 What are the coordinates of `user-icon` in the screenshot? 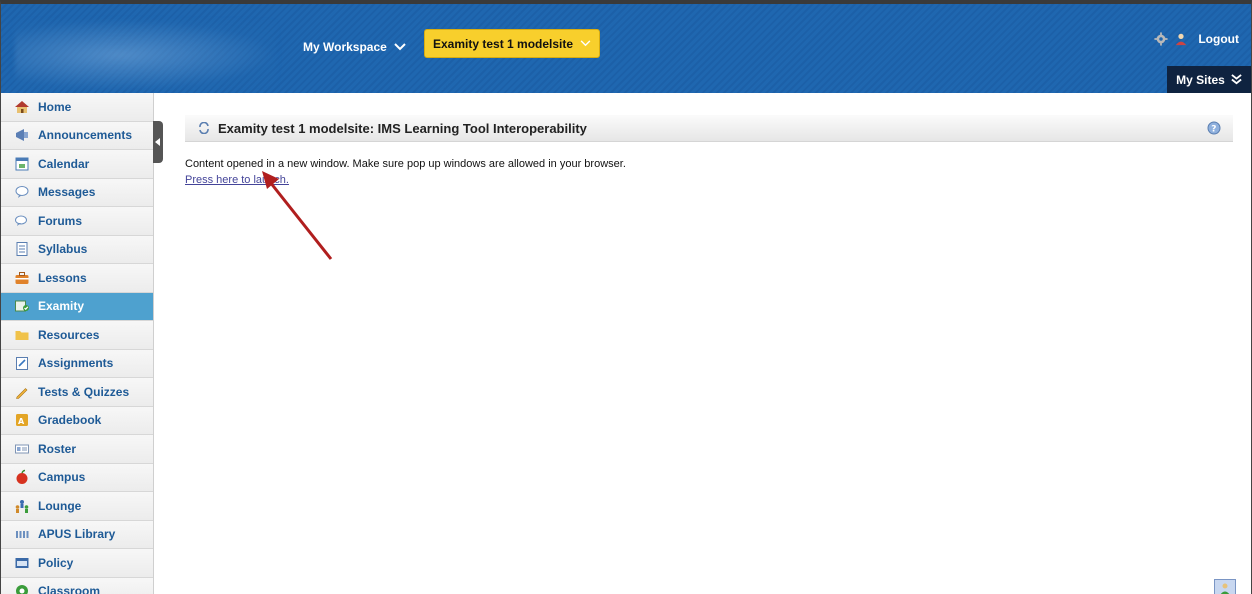 It's located at (1181, 39).